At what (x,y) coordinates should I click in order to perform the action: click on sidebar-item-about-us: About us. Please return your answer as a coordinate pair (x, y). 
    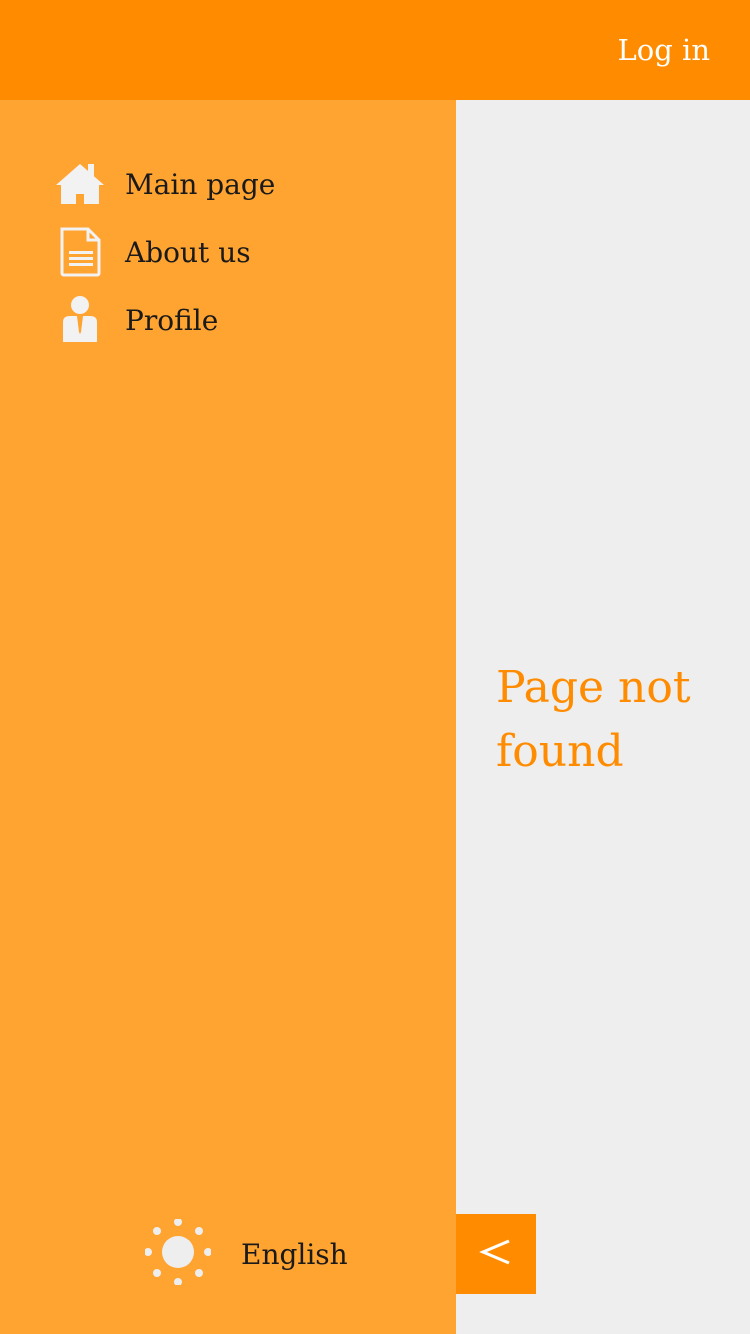
    Looking at the image, I should click on (153, 252).